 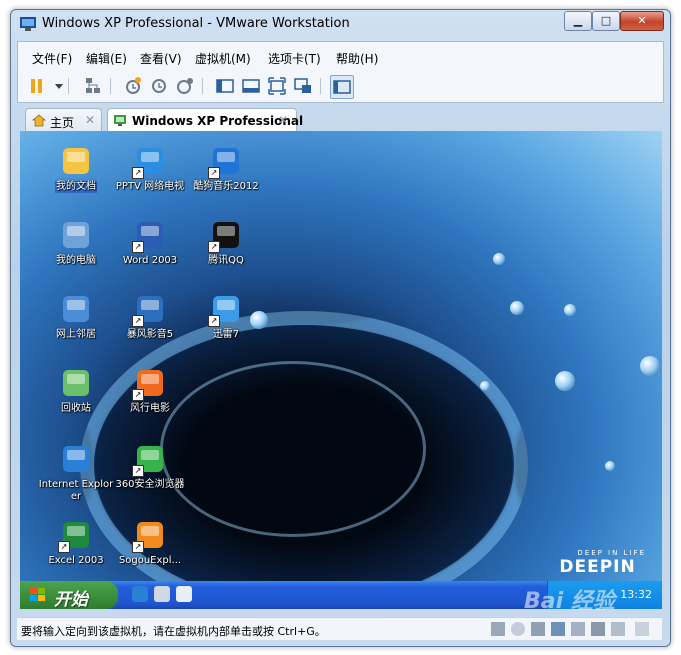 I want to click on snapshot-icon, so click(x=133, y=86).